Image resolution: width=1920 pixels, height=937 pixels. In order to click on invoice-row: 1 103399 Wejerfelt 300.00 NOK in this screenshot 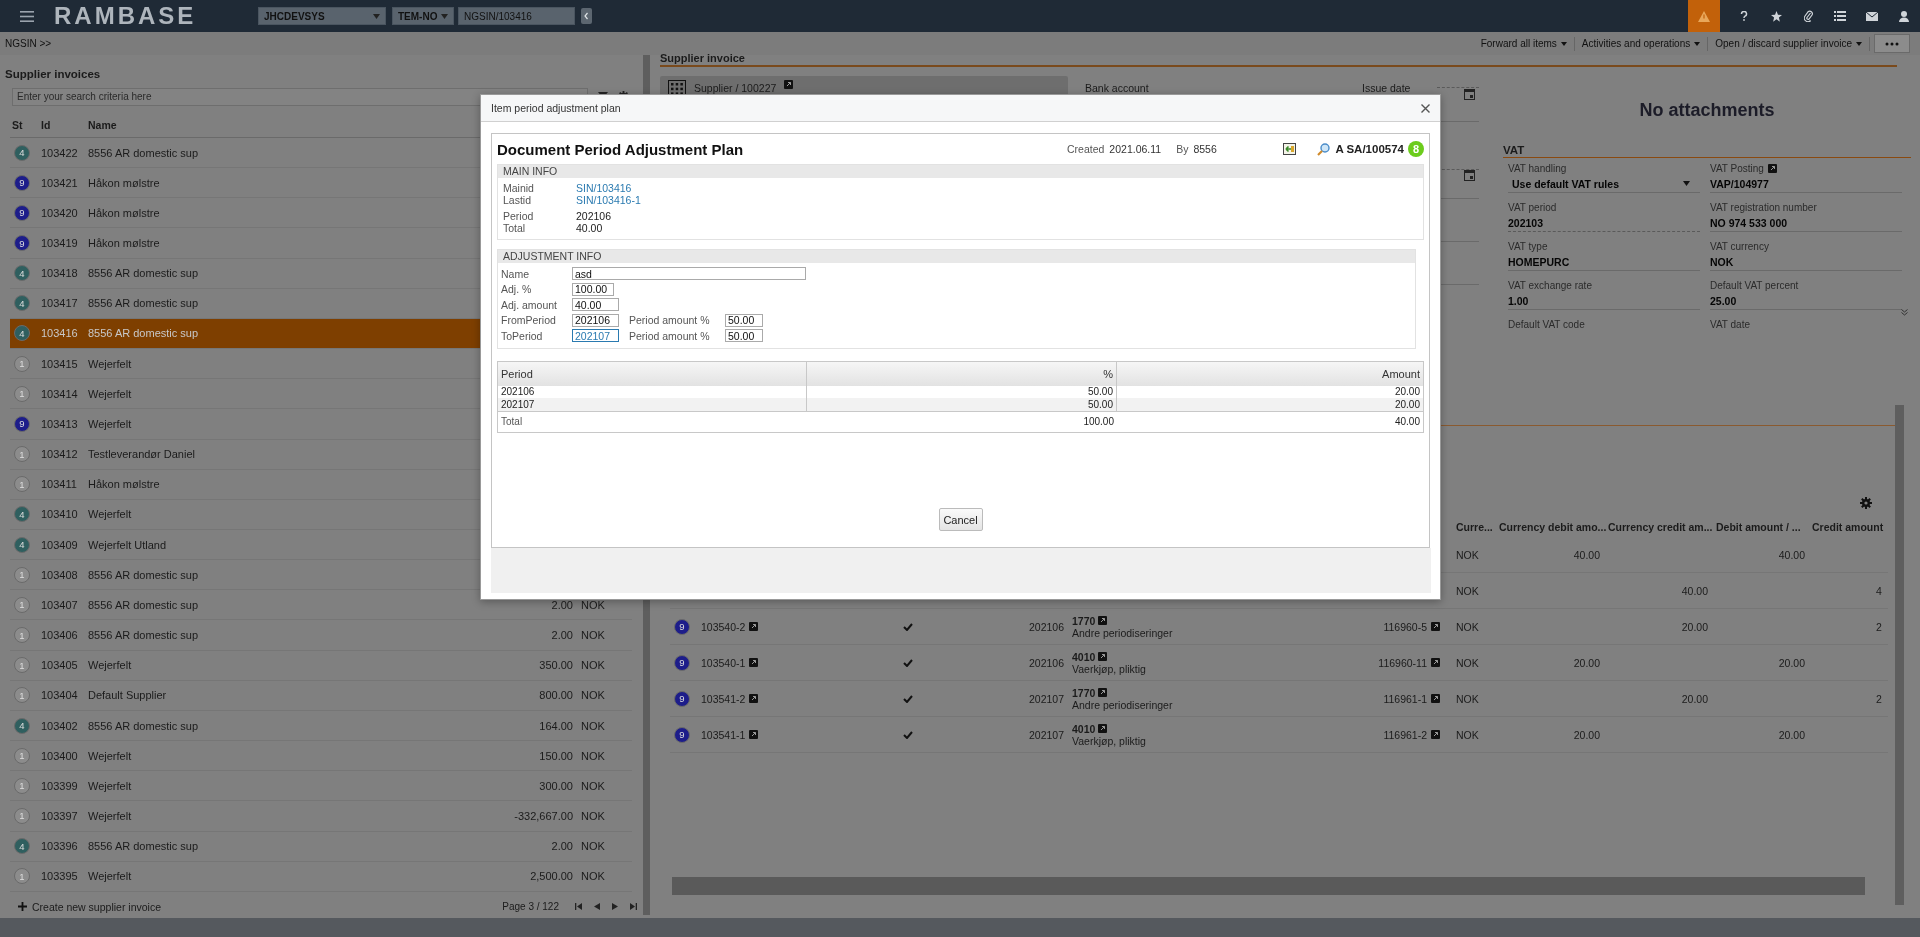, I will do `click(321, 786)`.